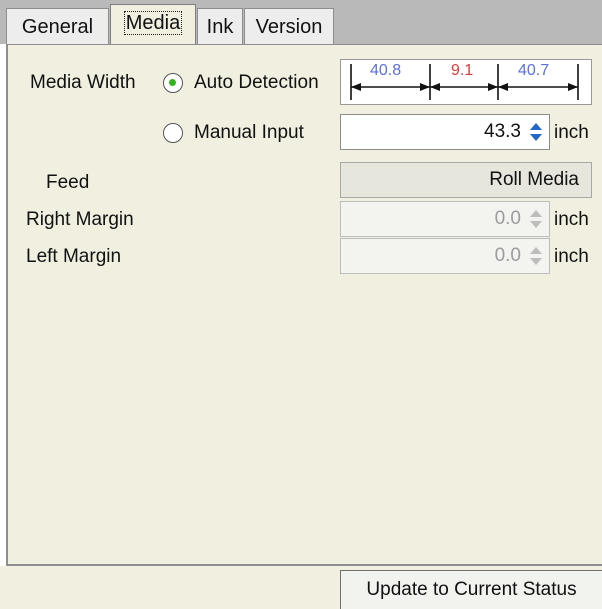 The height and width of the screenshot is (609, 602). Describe the element at coordinates (571, 132) in the screenshot. I see `manual-width-unit: inch` at that location.